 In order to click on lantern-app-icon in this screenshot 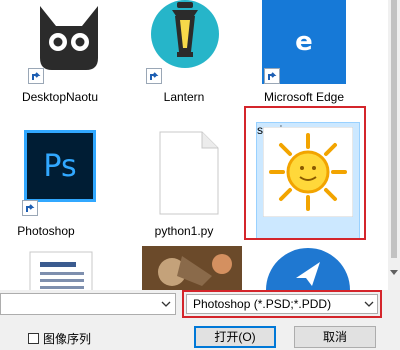, I will do `click(185, 34)`.